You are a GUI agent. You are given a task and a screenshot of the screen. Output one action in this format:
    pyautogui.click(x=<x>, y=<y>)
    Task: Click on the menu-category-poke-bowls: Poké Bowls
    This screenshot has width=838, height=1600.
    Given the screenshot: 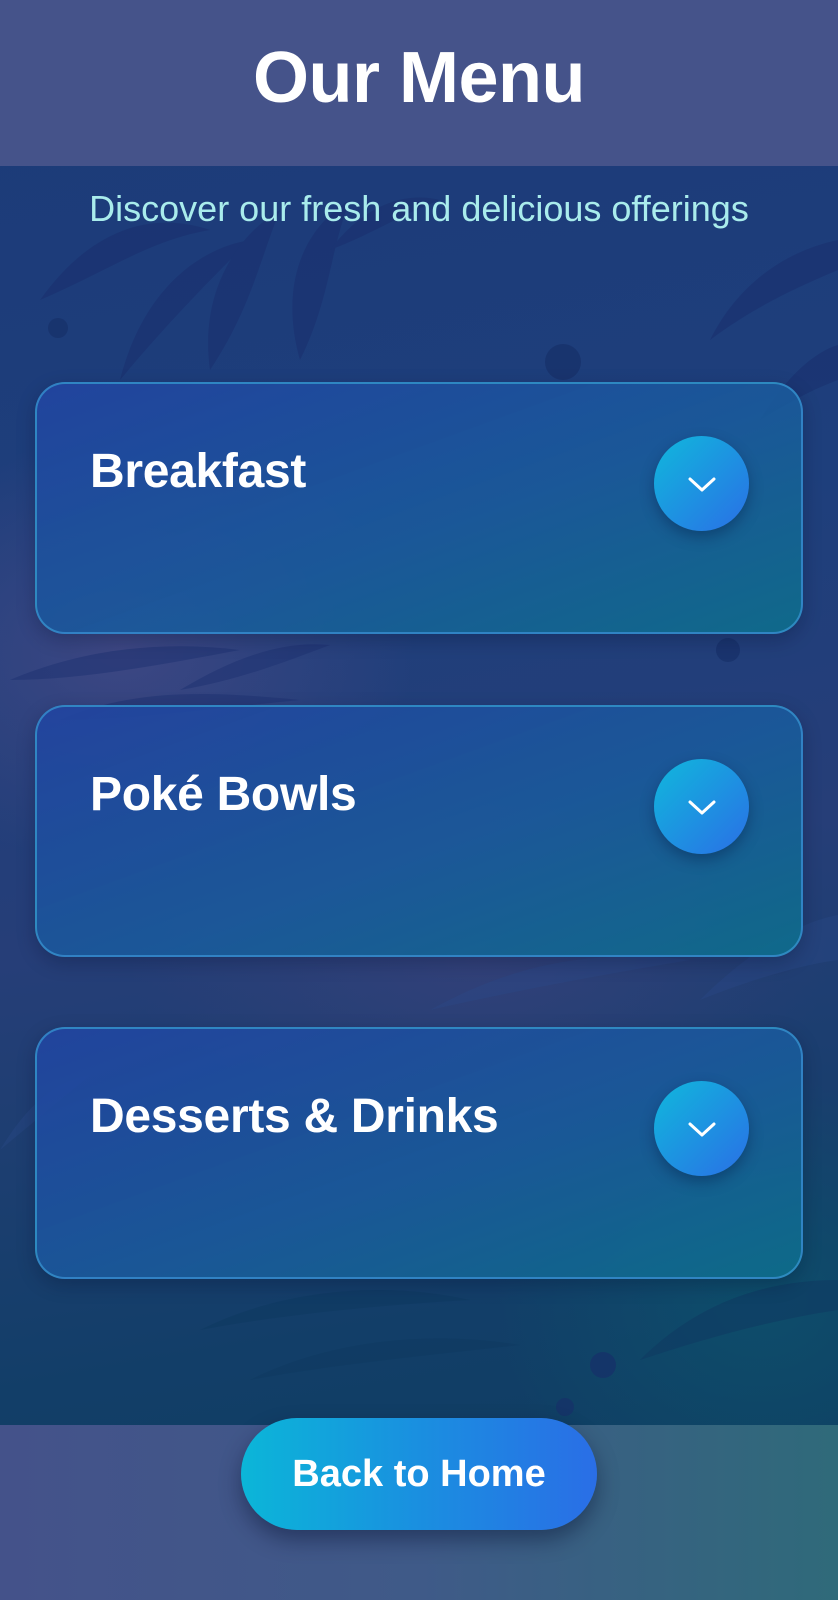 What is the action you would take?
    pyautogui.click(x=419, y=831)
    